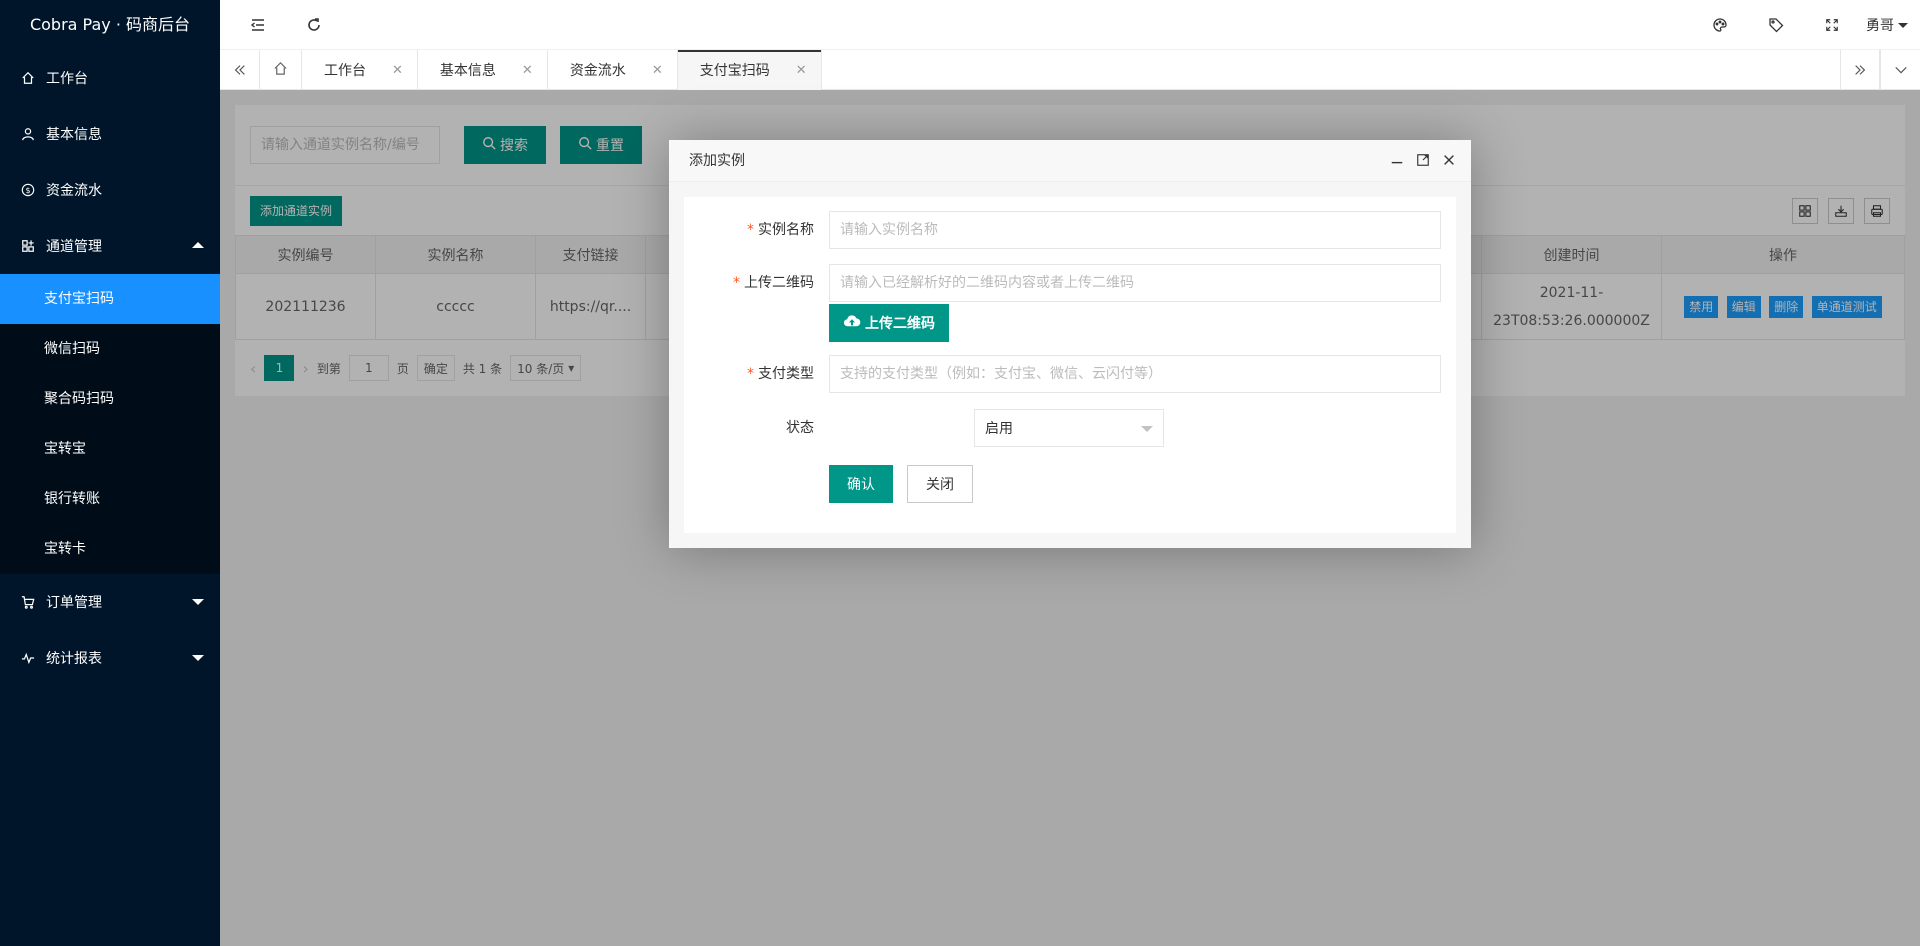 The image size is (1920, 946). I want to click on form-row-name: * 实例名称, so click(1070, 230).